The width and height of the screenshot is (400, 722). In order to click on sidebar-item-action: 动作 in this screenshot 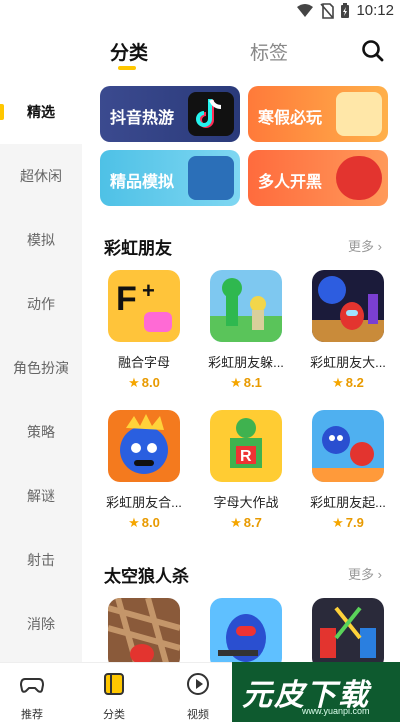, I will do `click(41, 304)`.